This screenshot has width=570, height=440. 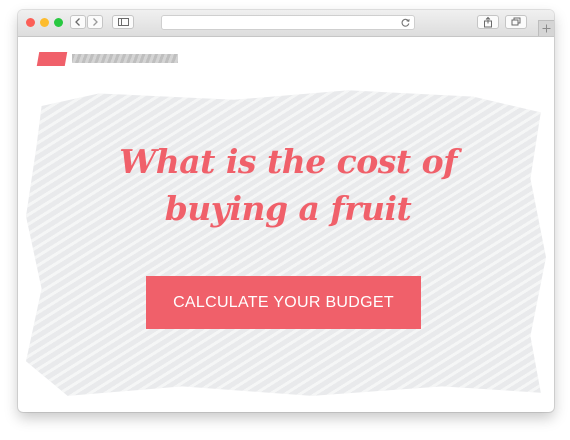 I want to click on brand-logo, so click(x=52, y=59).